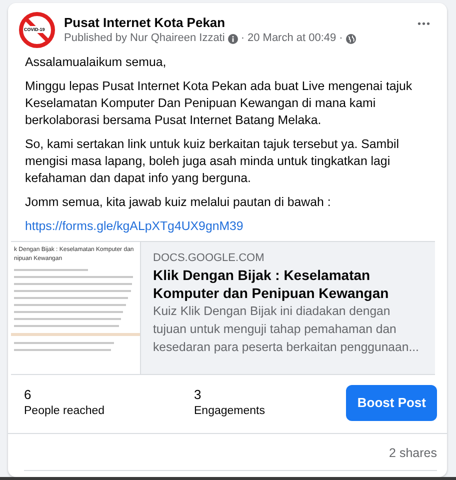 The image size is (456, 480). What do you see at coordinates (209, 258) in the screenshot?
I see `preview-domain: DOCS.GOOGLE.COM` at bounding box center [209, 258].